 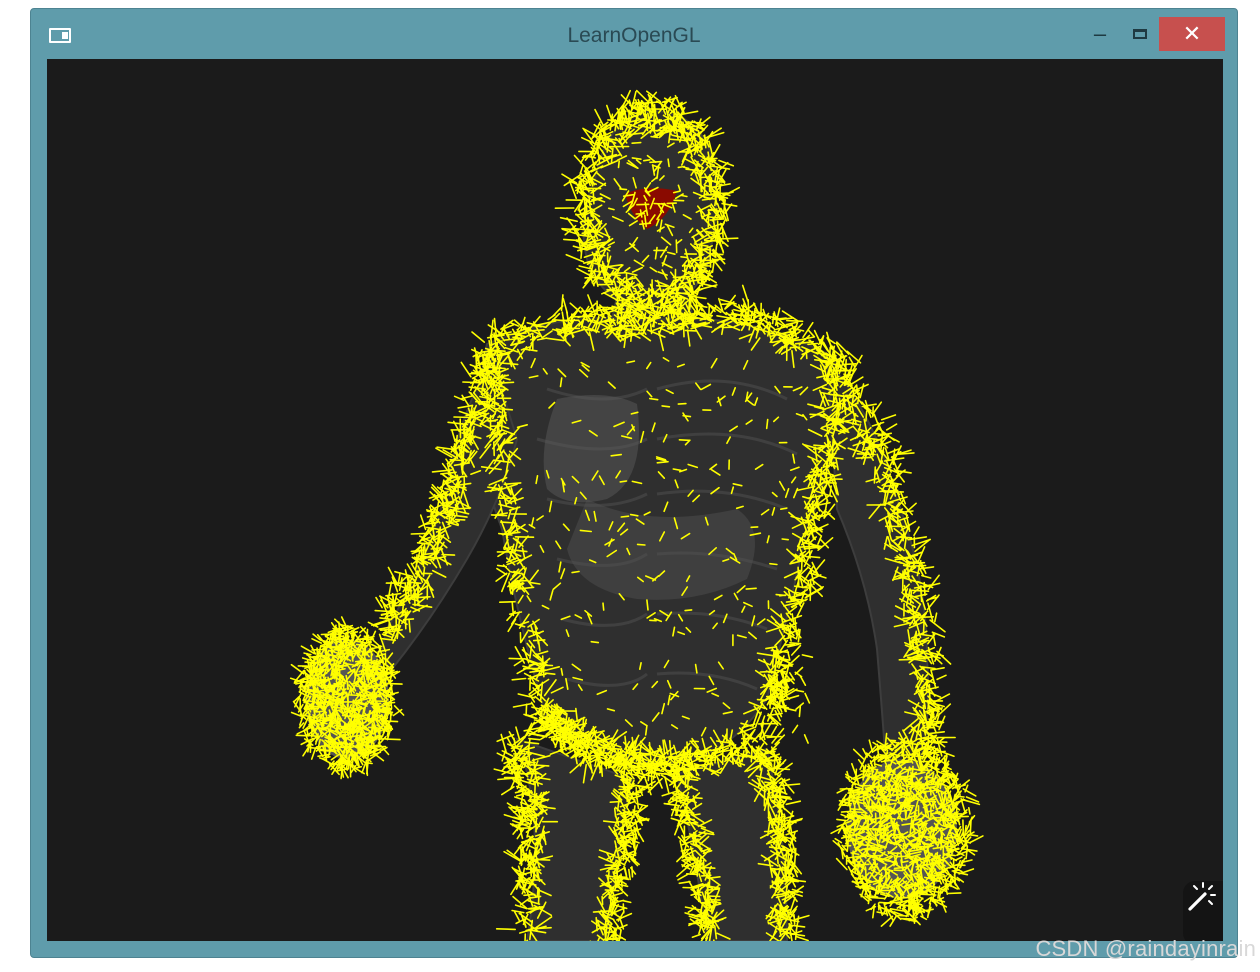 I want to click on close-button: ✕, so click(x=1192, y=34).